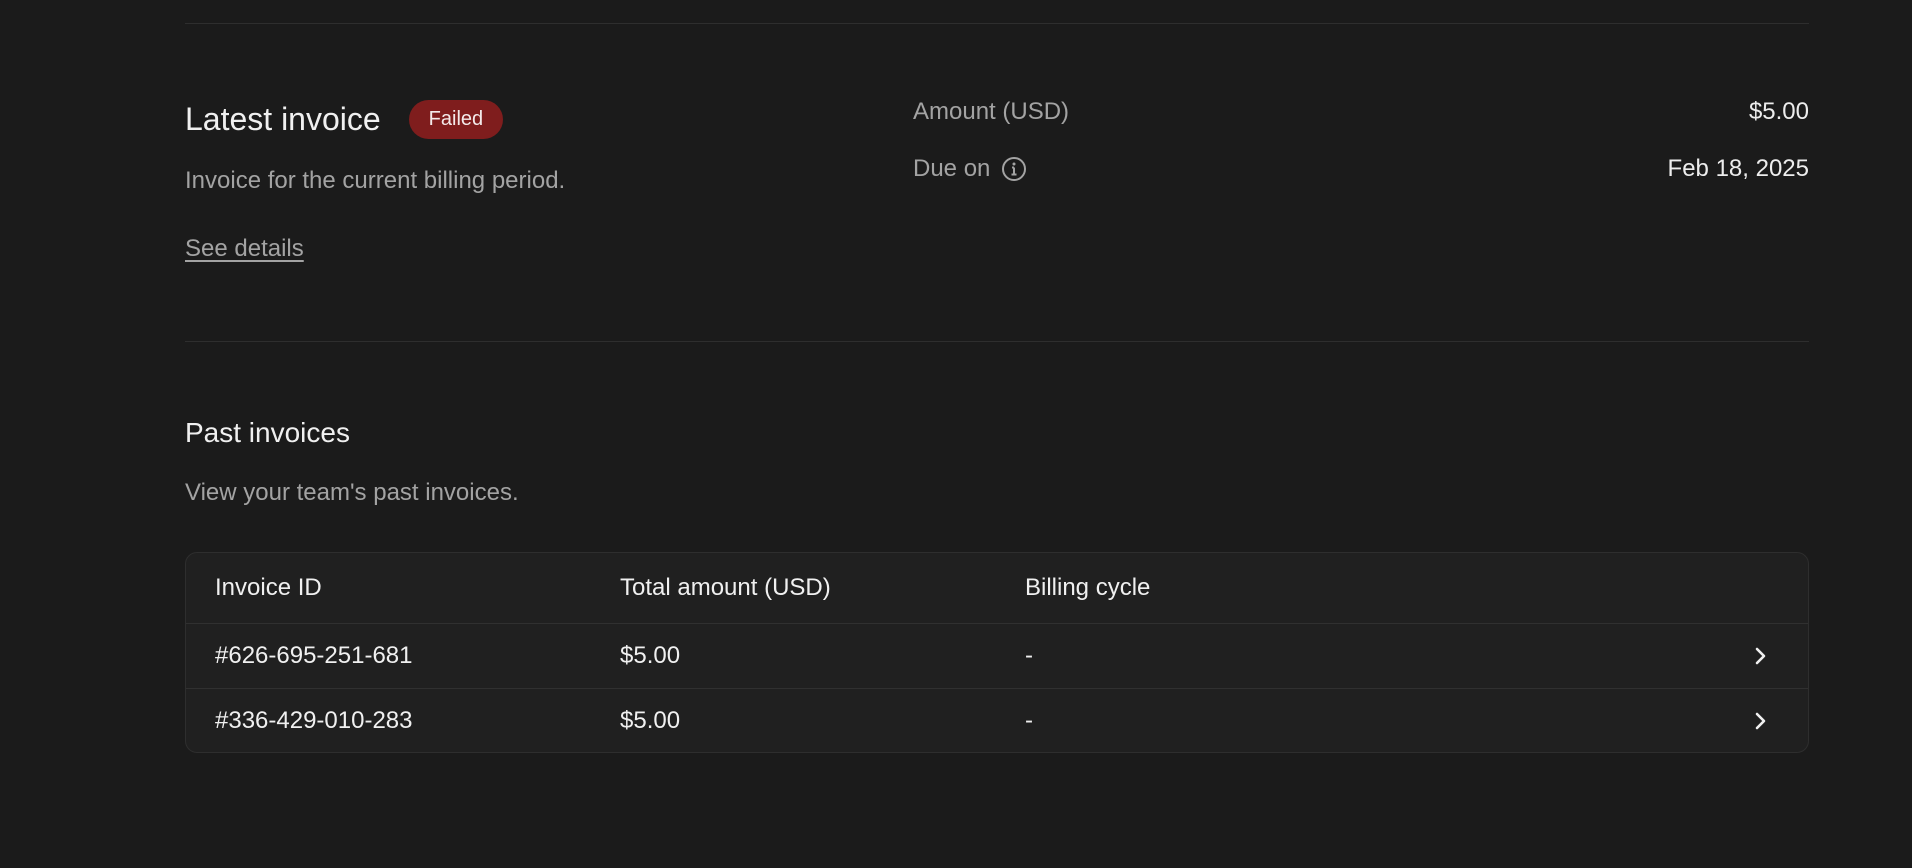 The height and width of the screenshot is (868, 1912). I want to click on latest-invoice-title: Latest invoice, so click(283, 118).